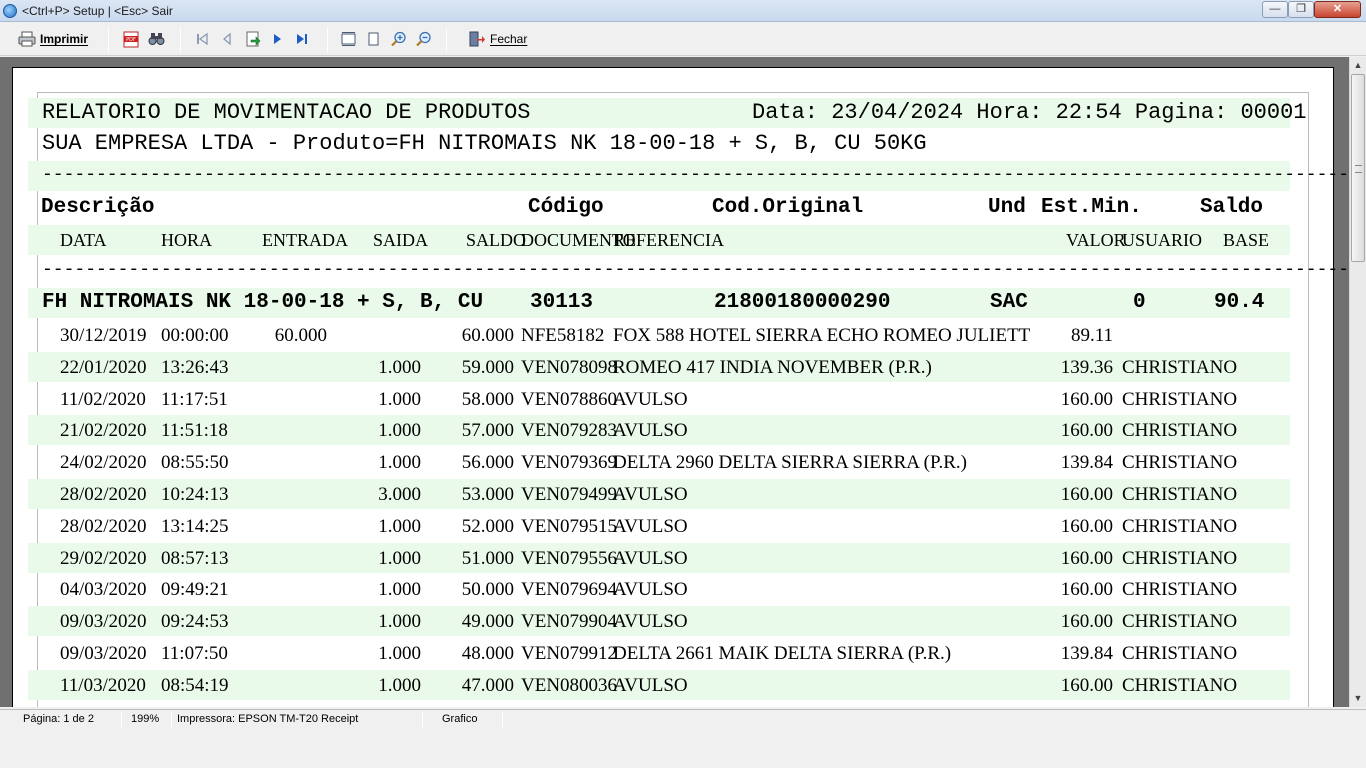  I want to click on movement-saldo: 50.000, so click(487, 590).